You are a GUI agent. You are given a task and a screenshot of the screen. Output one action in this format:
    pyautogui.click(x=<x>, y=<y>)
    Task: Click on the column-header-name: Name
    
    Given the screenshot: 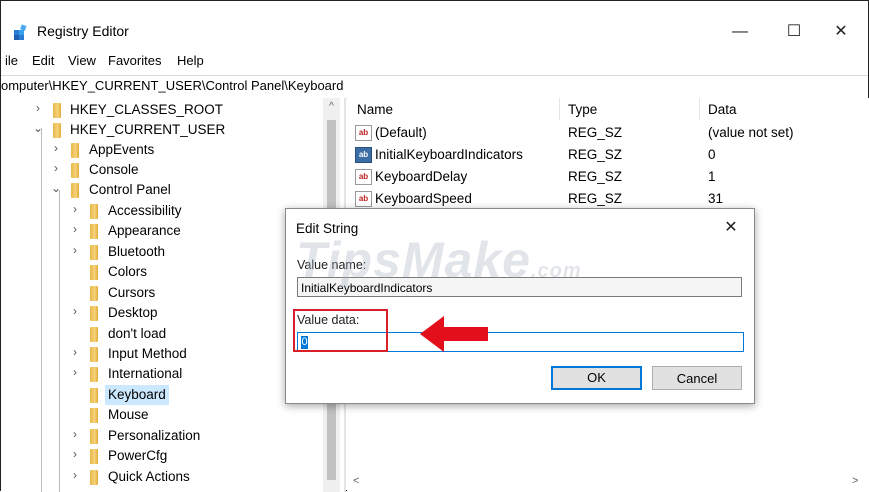 What is the action you would take?
    pyautogui.click(x=375, y=109)
    